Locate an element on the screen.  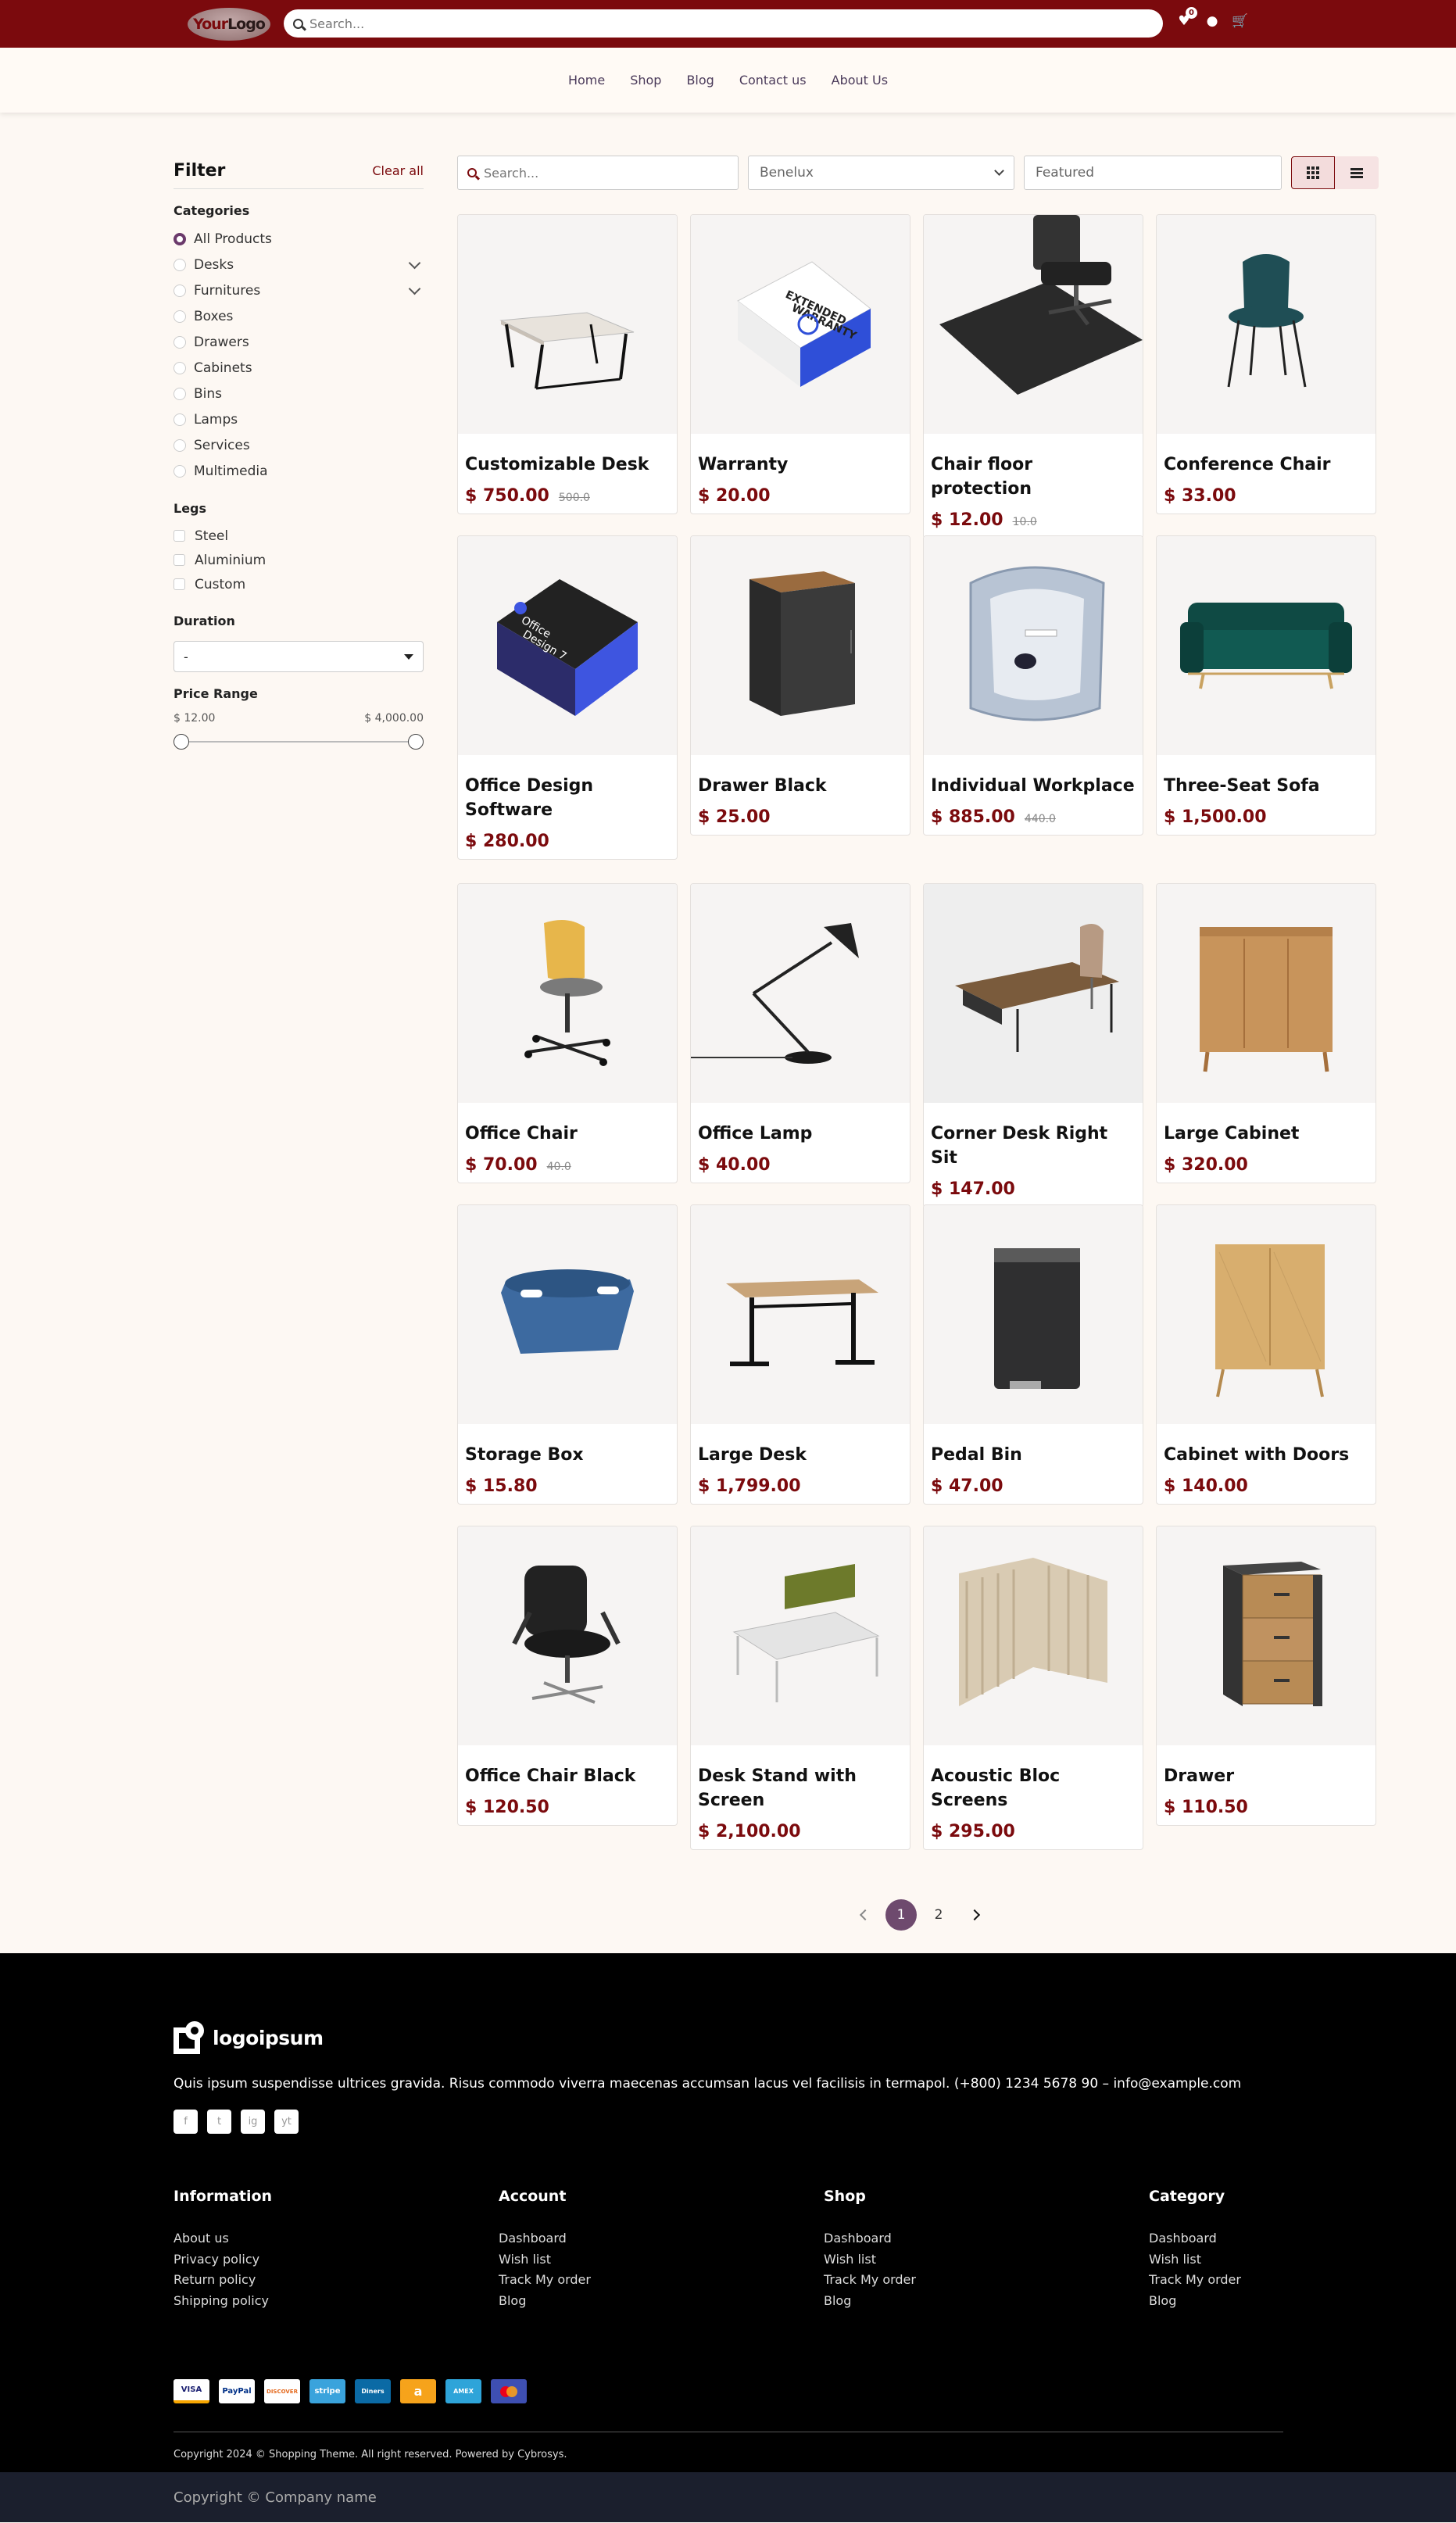
product-card: EXTENDED WARRANTY Warranty $ 20.00 is located at coordinates (800, 364).